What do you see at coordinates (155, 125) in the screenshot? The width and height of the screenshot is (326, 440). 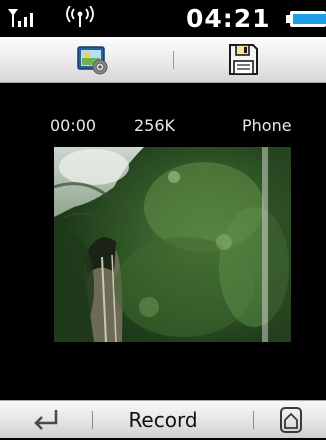 I see `recording-size: 256K` at bounding box center [155, 125].